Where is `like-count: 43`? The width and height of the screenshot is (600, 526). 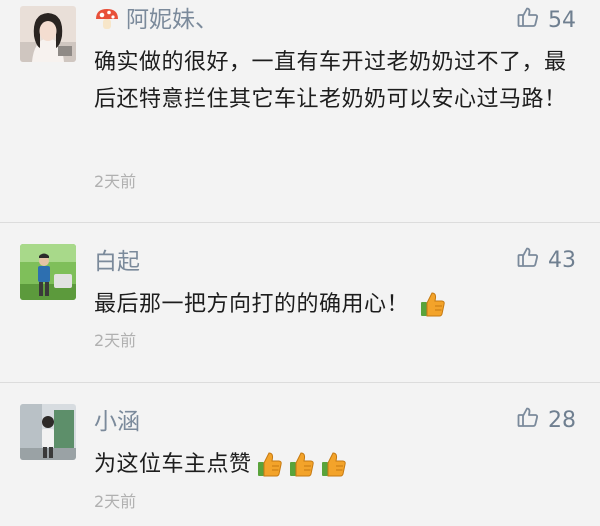
like-count: 43 is located at coordinates (562, 260).